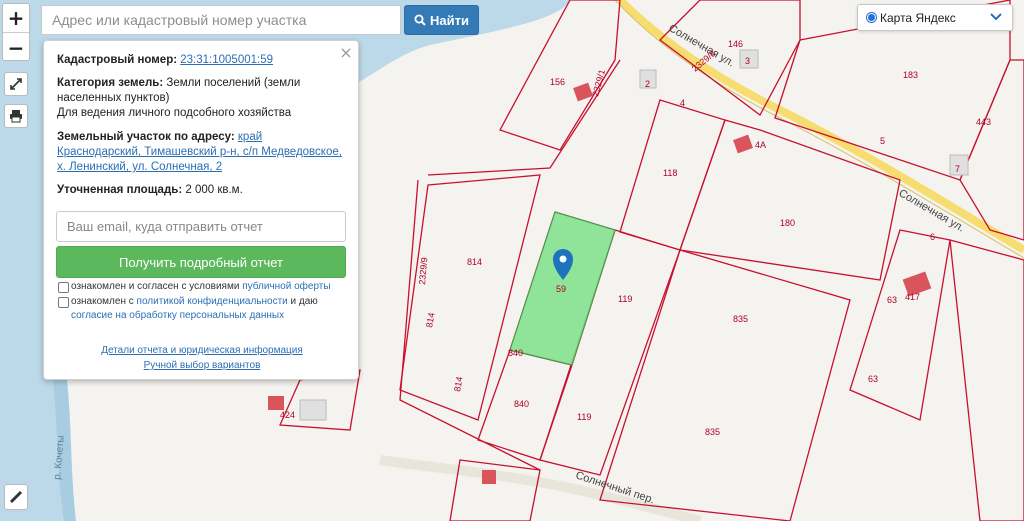 The width and height of the screenshot is (1024, 521). What do you see at coordinates (63, 302) in the screenshot?
I see `privacy-consent-checkbox` at bounding box center [63, 302].